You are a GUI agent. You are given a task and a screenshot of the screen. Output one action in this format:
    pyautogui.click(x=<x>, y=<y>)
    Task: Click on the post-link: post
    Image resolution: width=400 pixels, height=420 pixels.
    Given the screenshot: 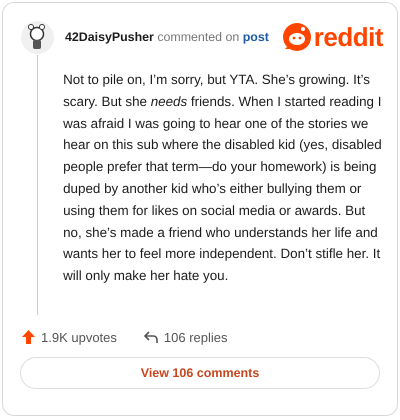 What is the action you would take?
    pyautogui.click(x=255, y=37)
    